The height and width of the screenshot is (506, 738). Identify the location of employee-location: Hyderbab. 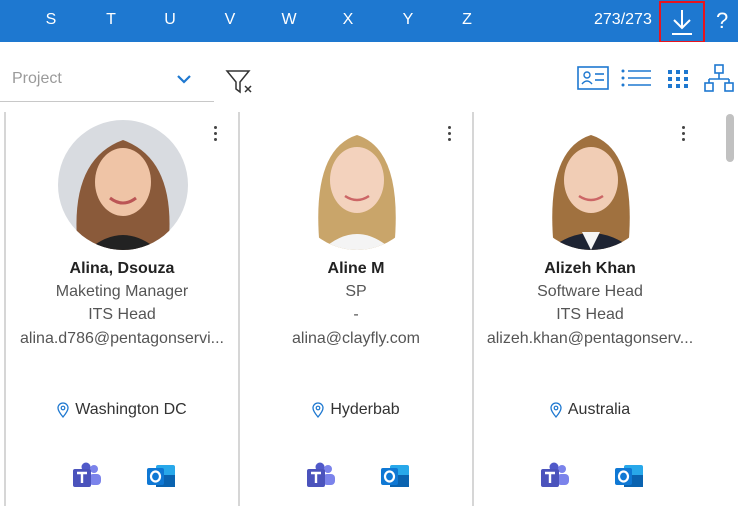
(356, 410).